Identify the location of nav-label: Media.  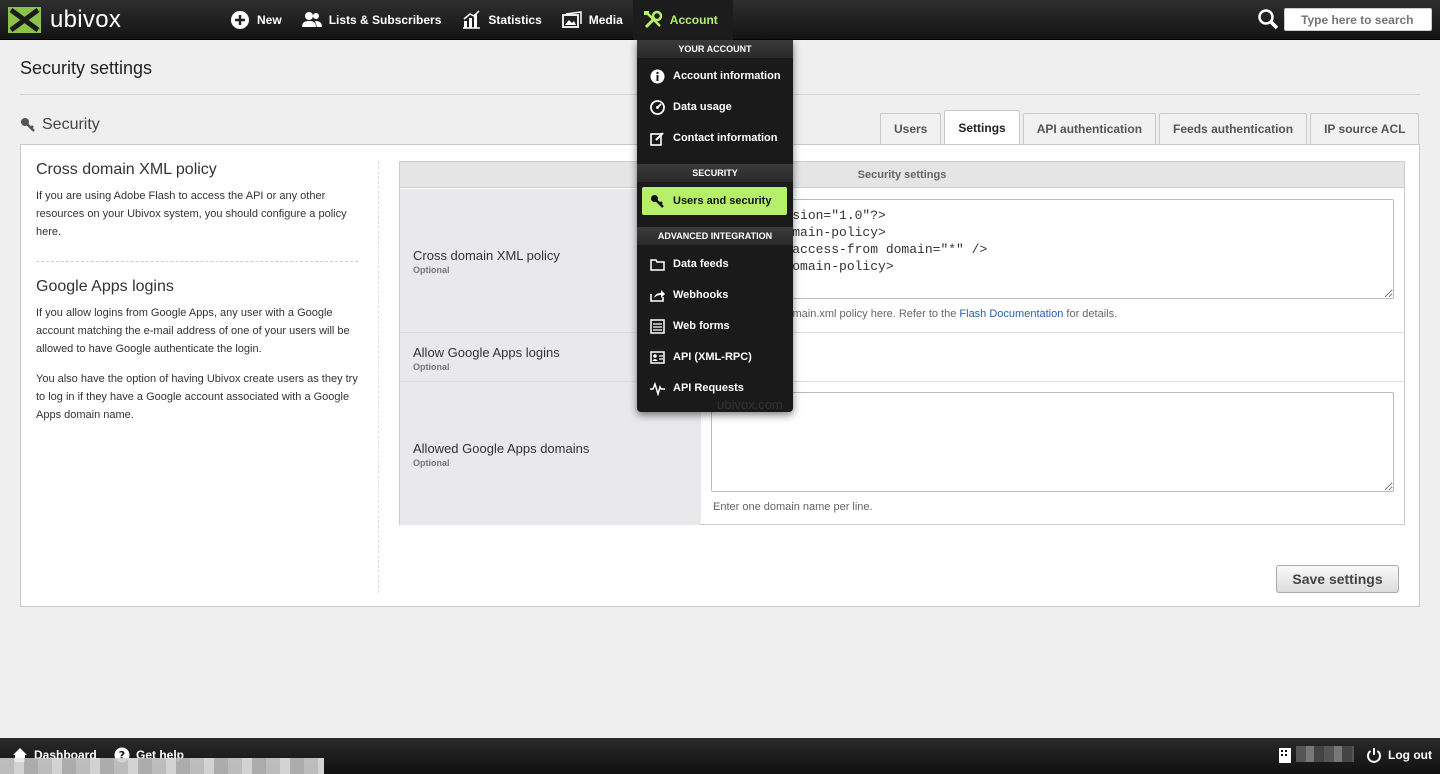
(605, 20).